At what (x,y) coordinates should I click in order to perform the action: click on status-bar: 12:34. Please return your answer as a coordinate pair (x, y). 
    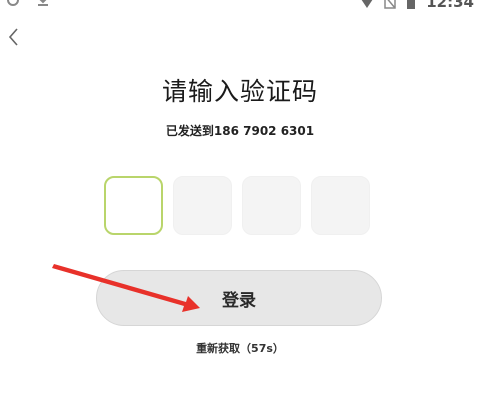
    Looking at the image, I should click on (240, 5).